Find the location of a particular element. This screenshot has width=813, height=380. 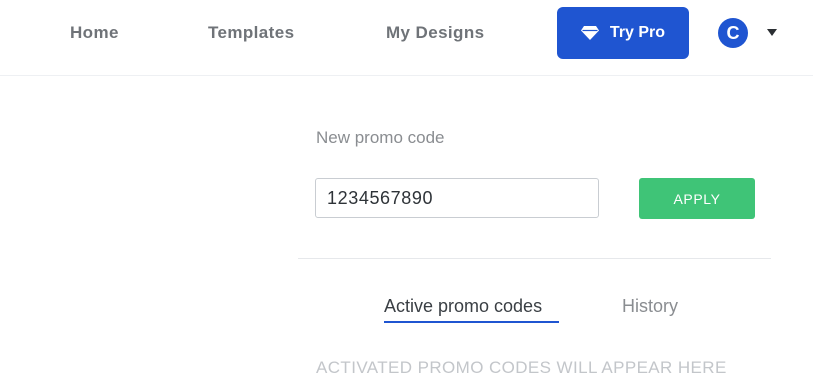

nav-templates-link: Templates is located at coordinates (251, 33).